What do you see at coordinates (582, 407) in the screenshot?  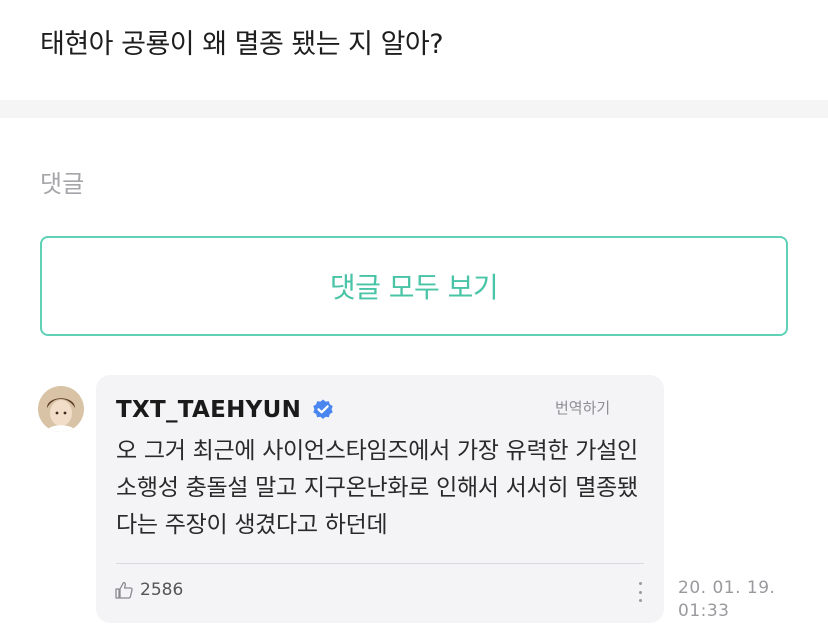 I see `translate-button: 번역하기` at bounding box center [582, 407].